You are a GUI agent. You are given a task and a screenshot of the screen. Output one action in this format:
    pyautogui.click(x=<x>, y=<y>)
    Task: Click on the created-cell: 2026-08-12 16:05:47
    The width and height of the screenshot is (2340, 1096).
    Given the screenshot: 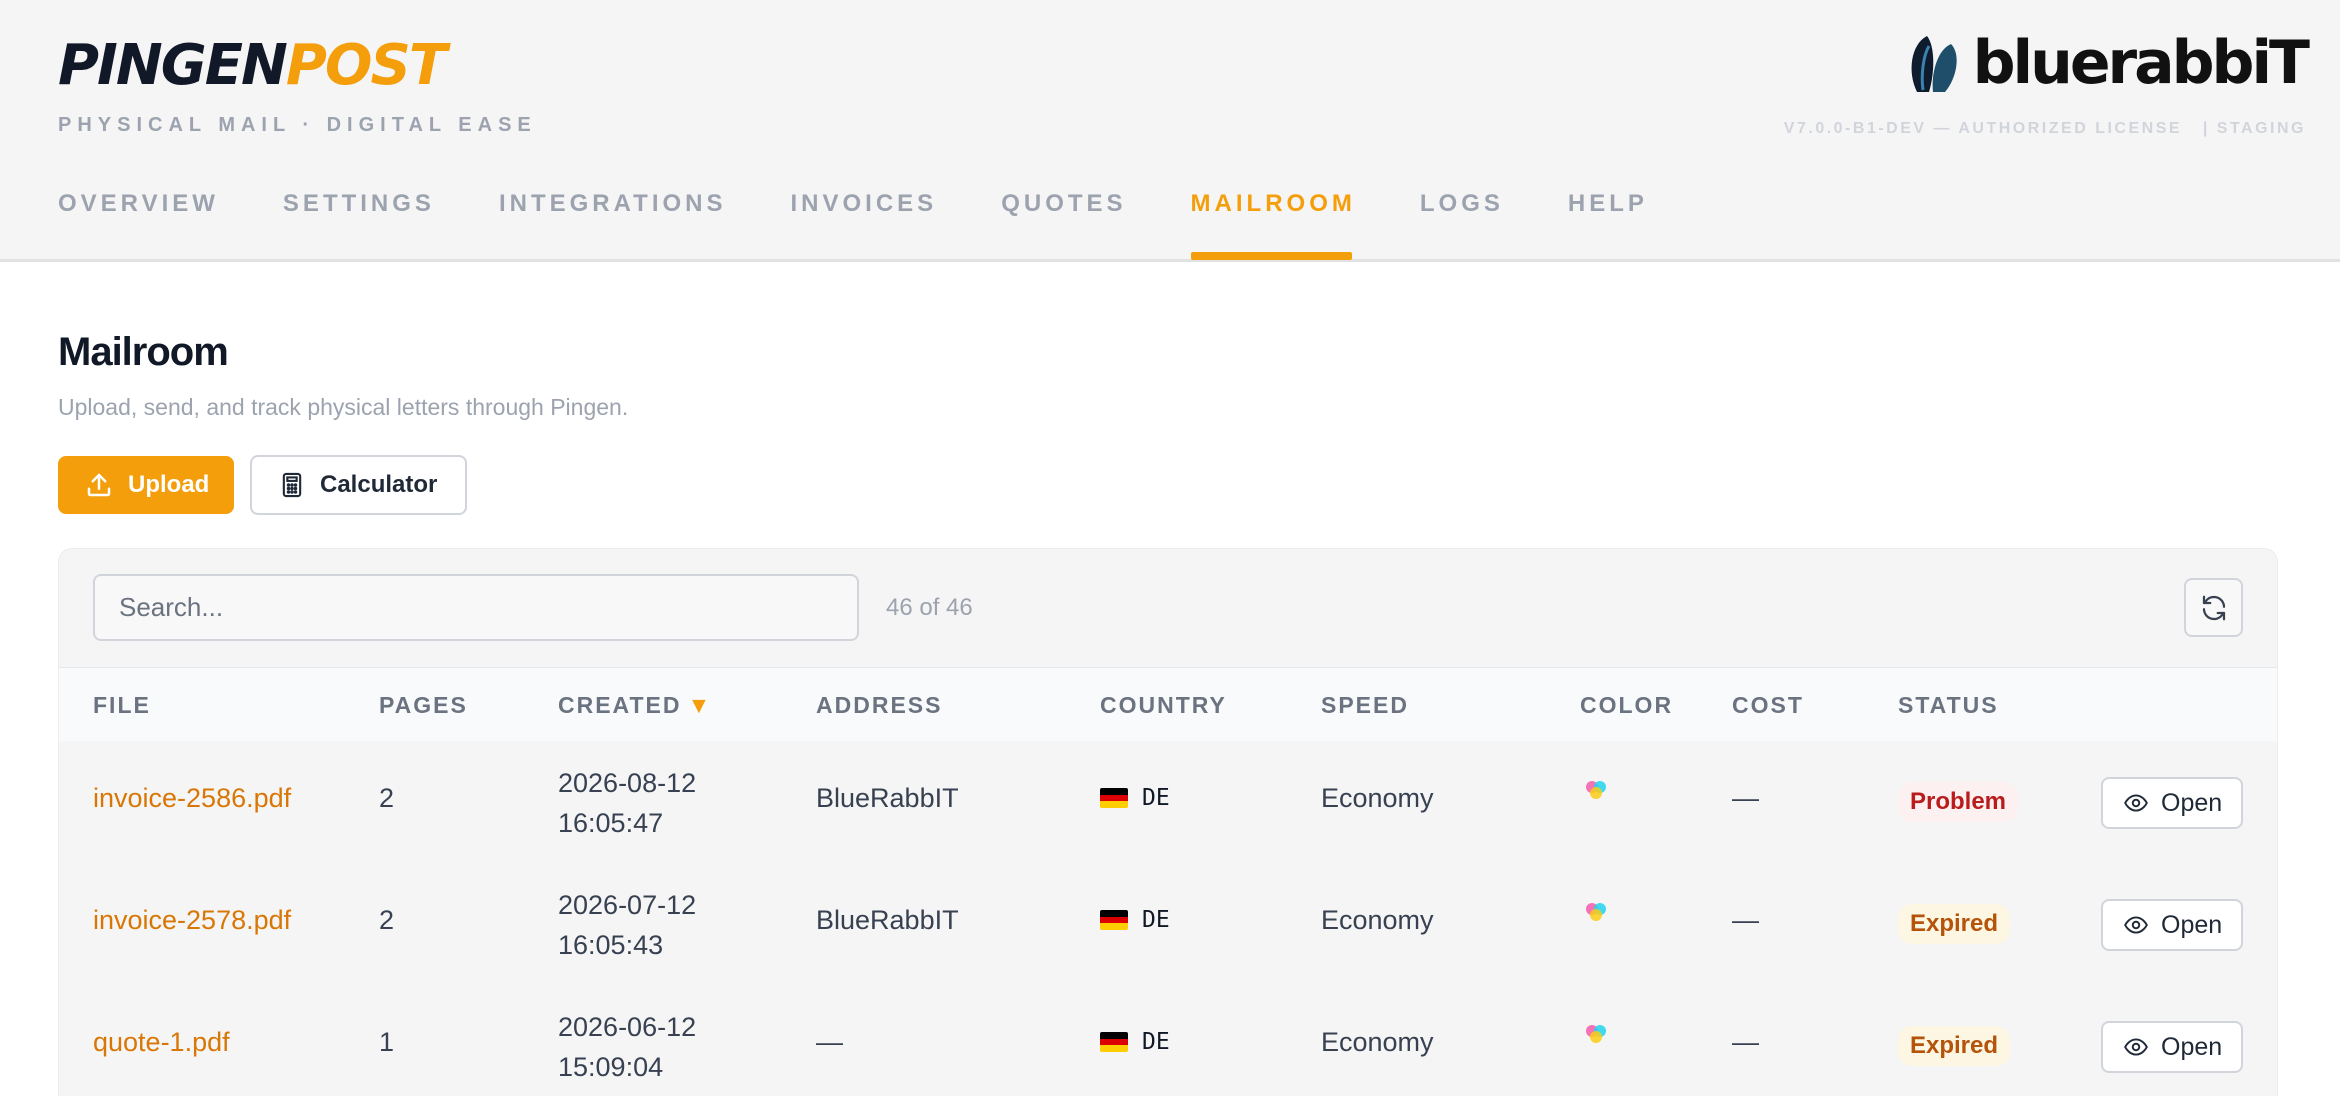 What is the action you would take?
    pyautogui.click(x=627, y=803)
    